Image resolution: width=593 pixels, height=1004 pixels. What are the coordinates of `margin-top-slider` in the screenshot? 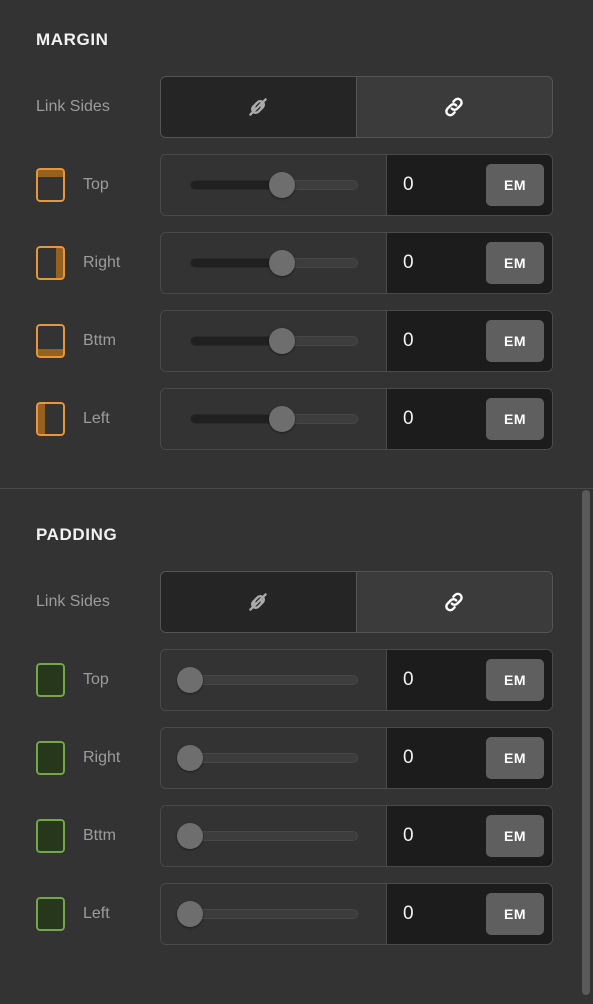 It's located at (273, 185).